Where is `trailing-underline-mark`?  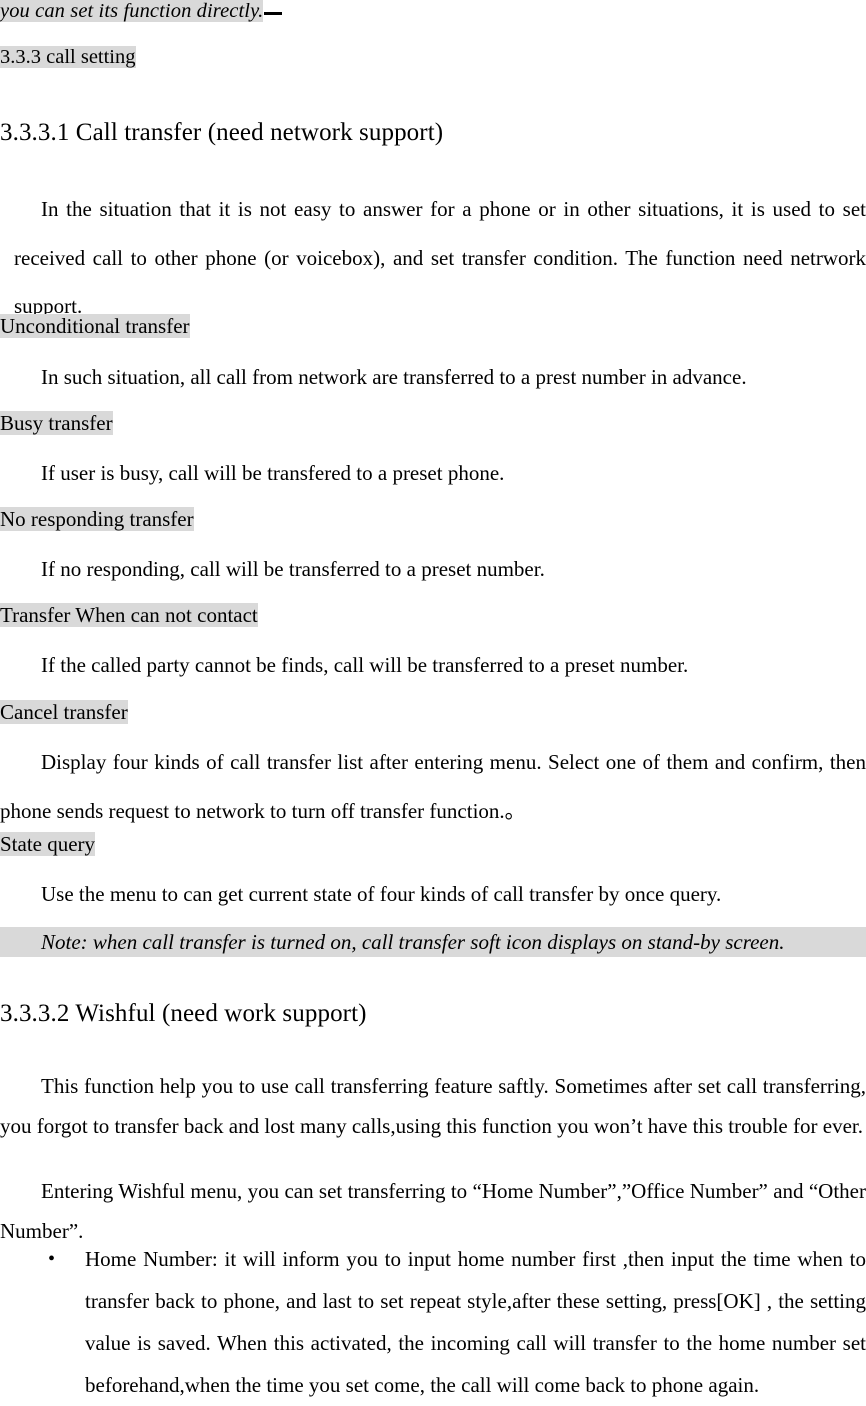
trailing-underline-mark is located at coordinates (273, 13).